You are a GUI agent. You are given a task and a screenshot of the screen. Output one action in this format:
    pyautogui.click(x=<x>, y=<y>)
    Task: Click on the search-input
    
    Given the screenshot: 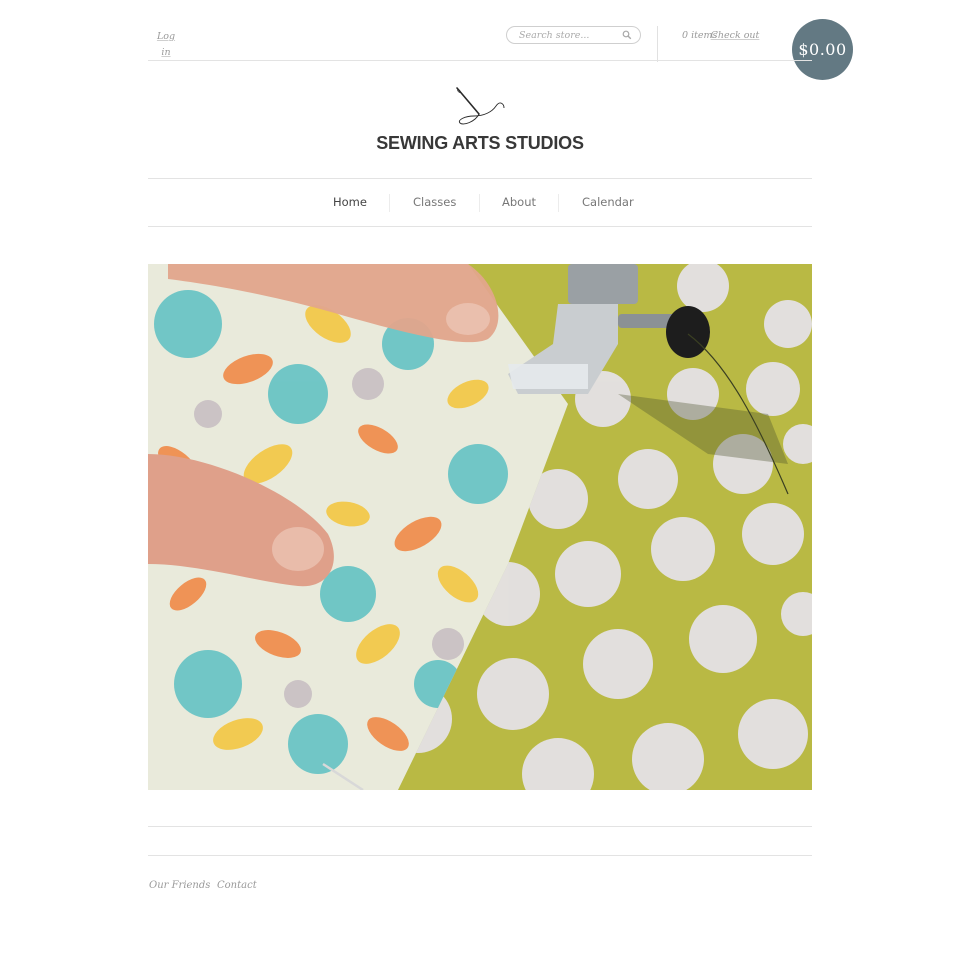 What is the action you would take?
    pyautogui.click(x=569, y=35)
    